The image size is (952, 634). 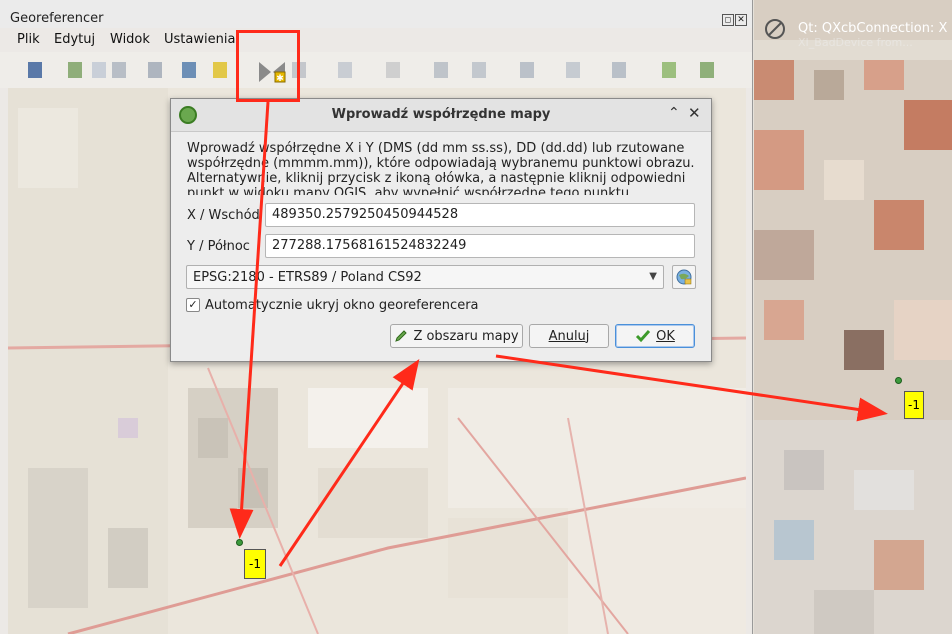 What do you see at coordinates (914, 405) in the screenshot?
I see `gcp-marker-right: -1` at bounding box center [914, 405].